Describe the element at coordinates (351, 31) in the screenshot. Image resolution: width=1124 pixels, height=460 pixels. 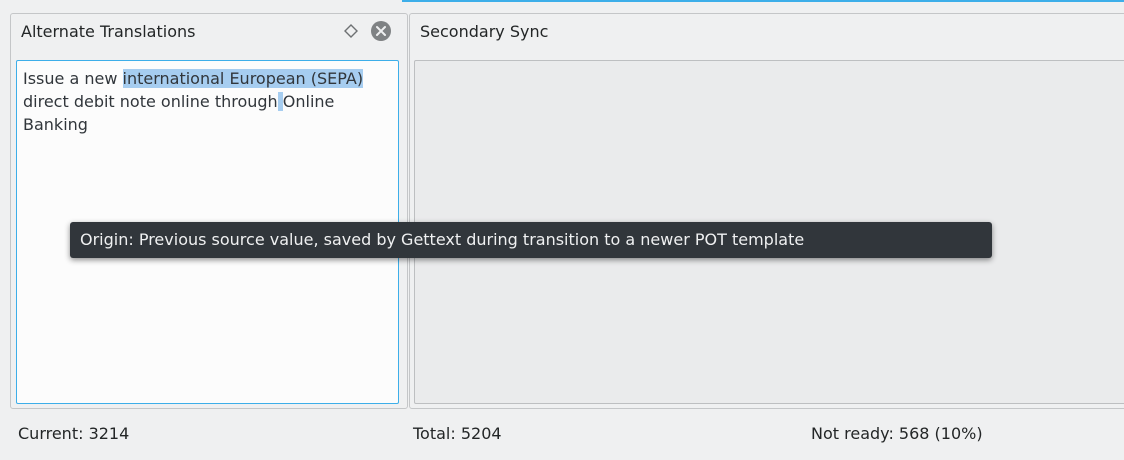
I see `float-diamond-icon` at that location.